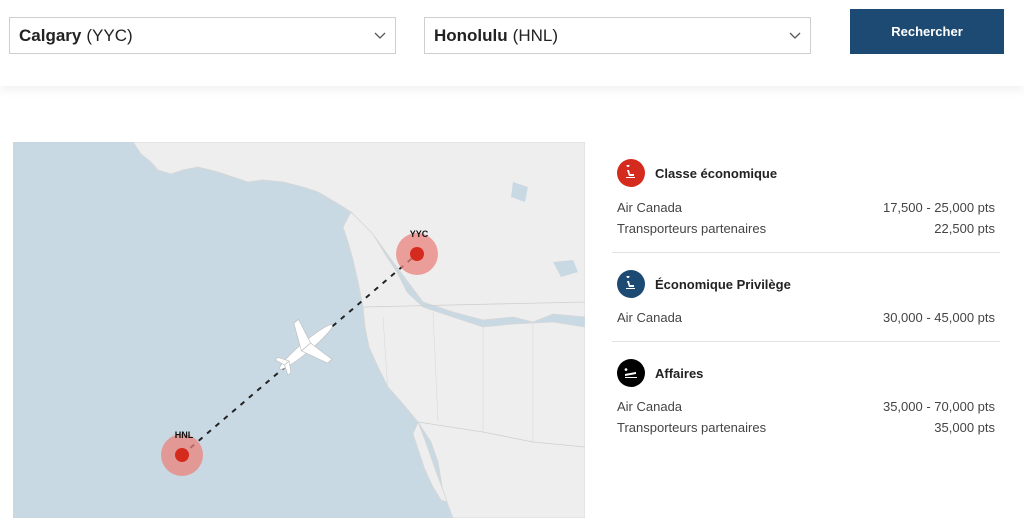 The image size is (1024, 518). Describe the element at coordinates (806, 317) in the screenshot. I see `fare-row: Air Canada 30,000 - 45,000 pts` at that location.